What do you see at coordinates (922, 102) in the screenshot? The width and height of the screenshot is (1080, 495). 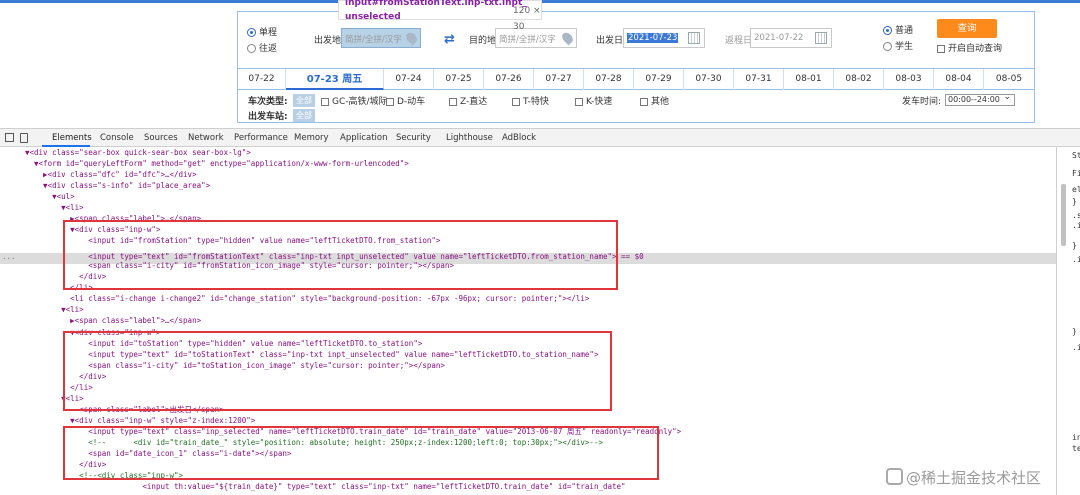 I see `depart-time-label: 发车时间:` at bounding box center [922, 102].